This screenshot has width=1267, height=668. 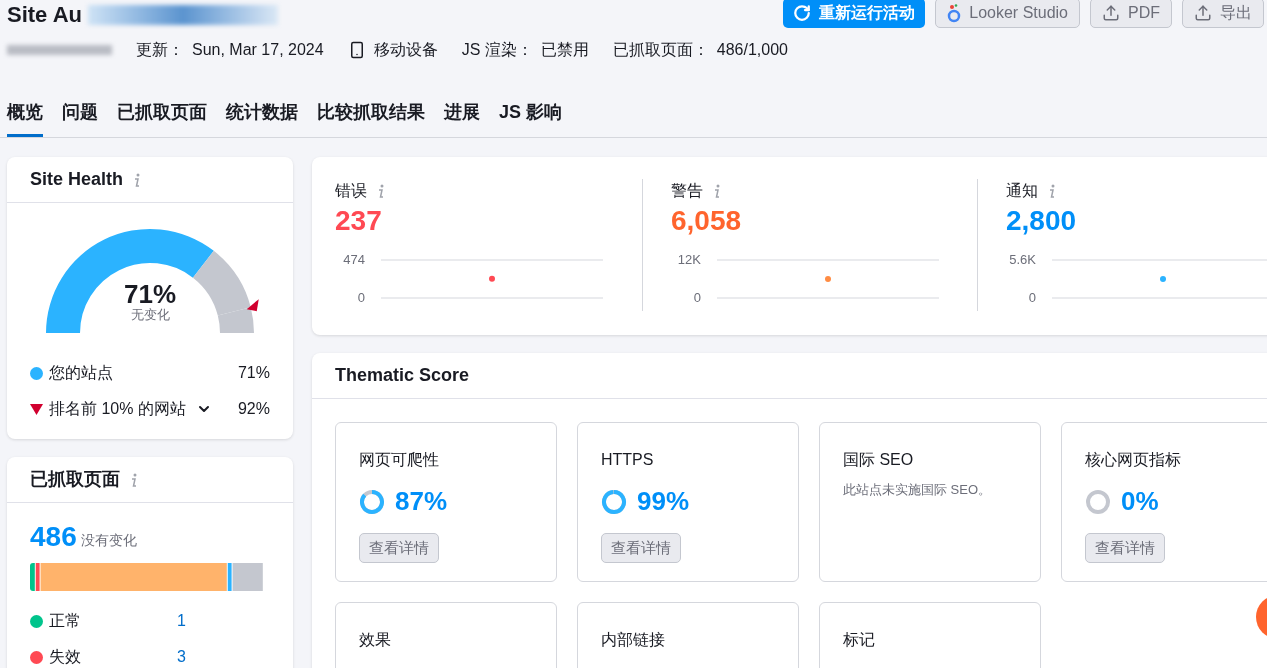 What do you see at coordinates (1131, 14) in the screenshot?
I see `toolbar-button: PDF` at bounding box center [1131, 14].